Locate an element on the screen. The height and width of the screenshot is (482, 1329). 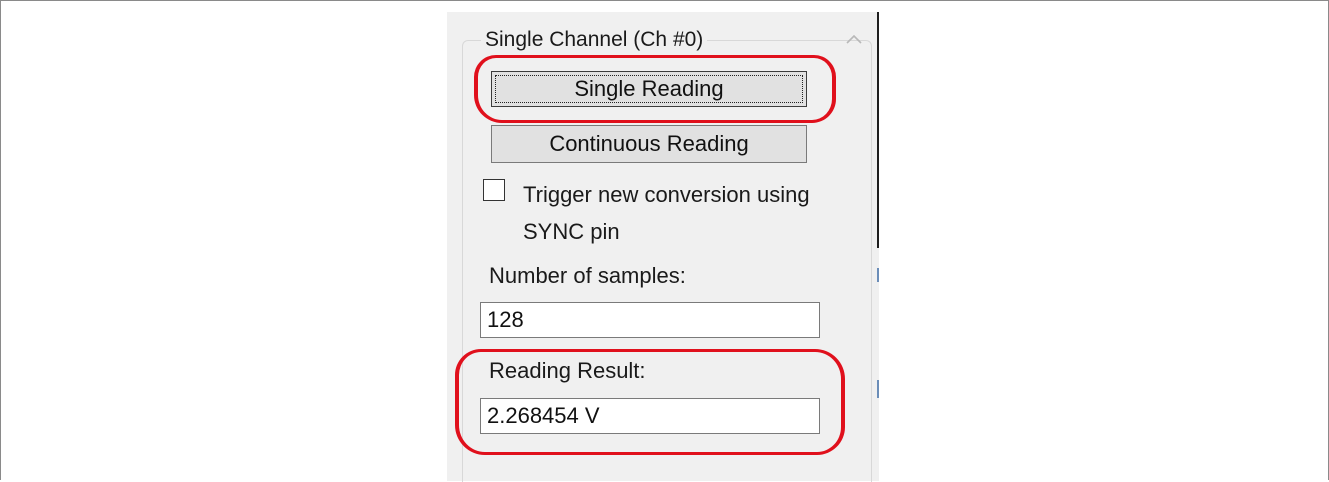
result-label: Reading Result: is located at coordinates (567, 370).